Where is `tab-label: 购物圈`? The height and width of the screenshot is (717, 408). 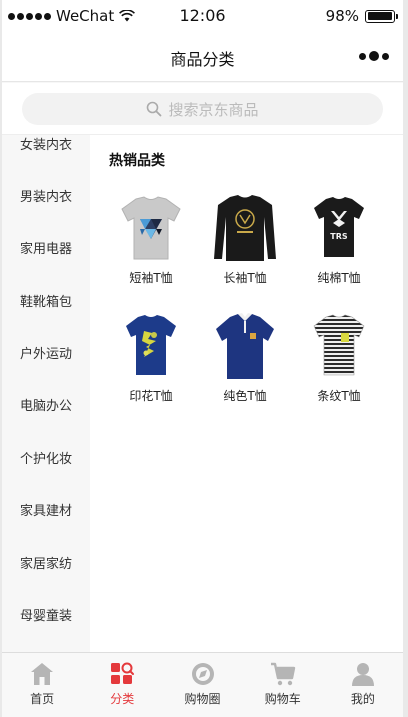 tab-label: 购物圈 is located at coordinates (202, 699).